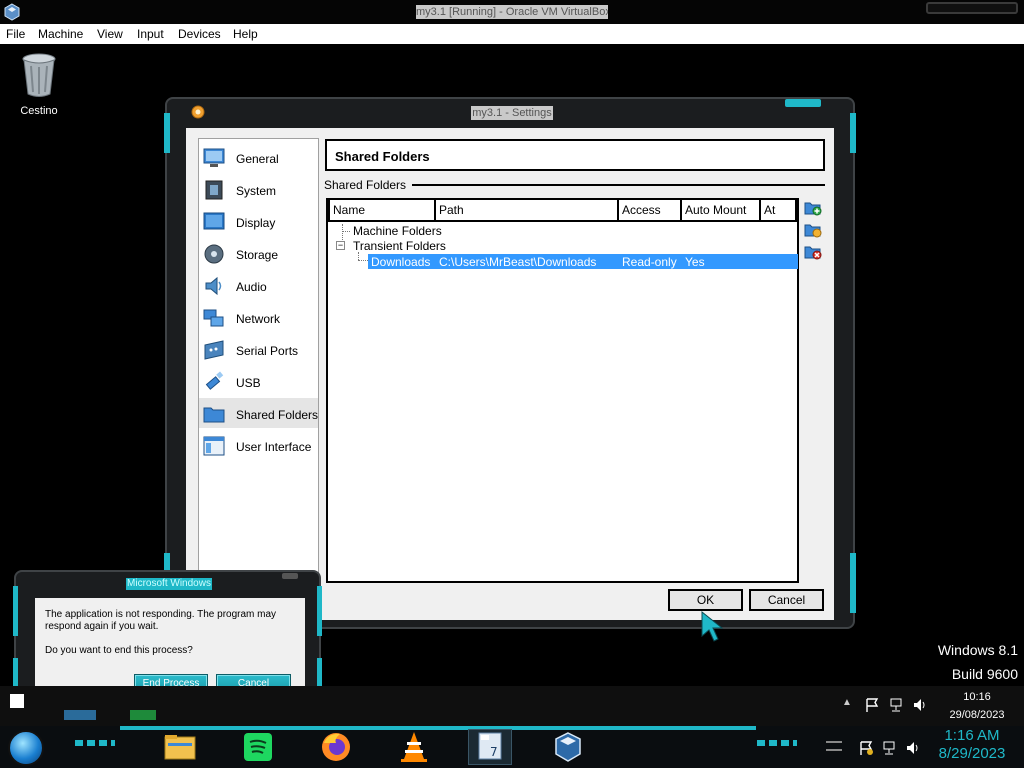 This screenshot has width=1024, height=768. I want to click on nav-label: System, so click(256, 191).